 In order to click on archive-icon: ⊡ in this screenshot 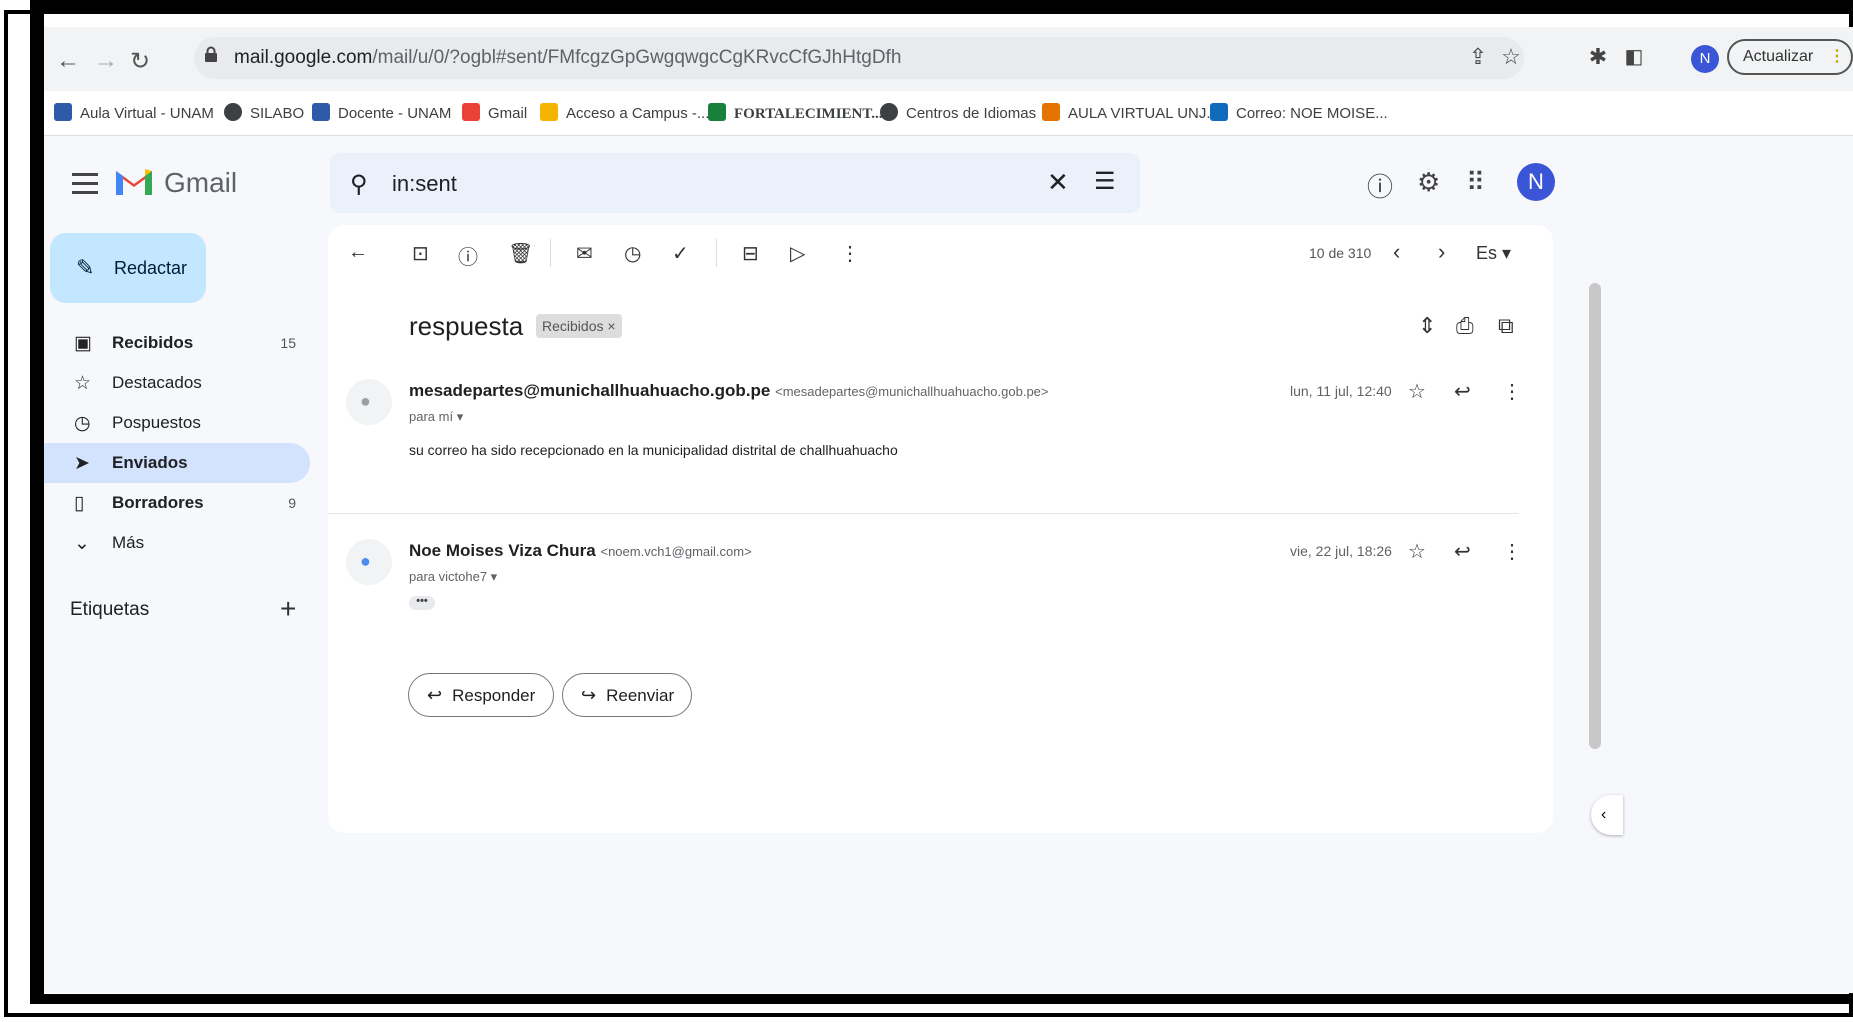, I will do `click(420, 253)`.